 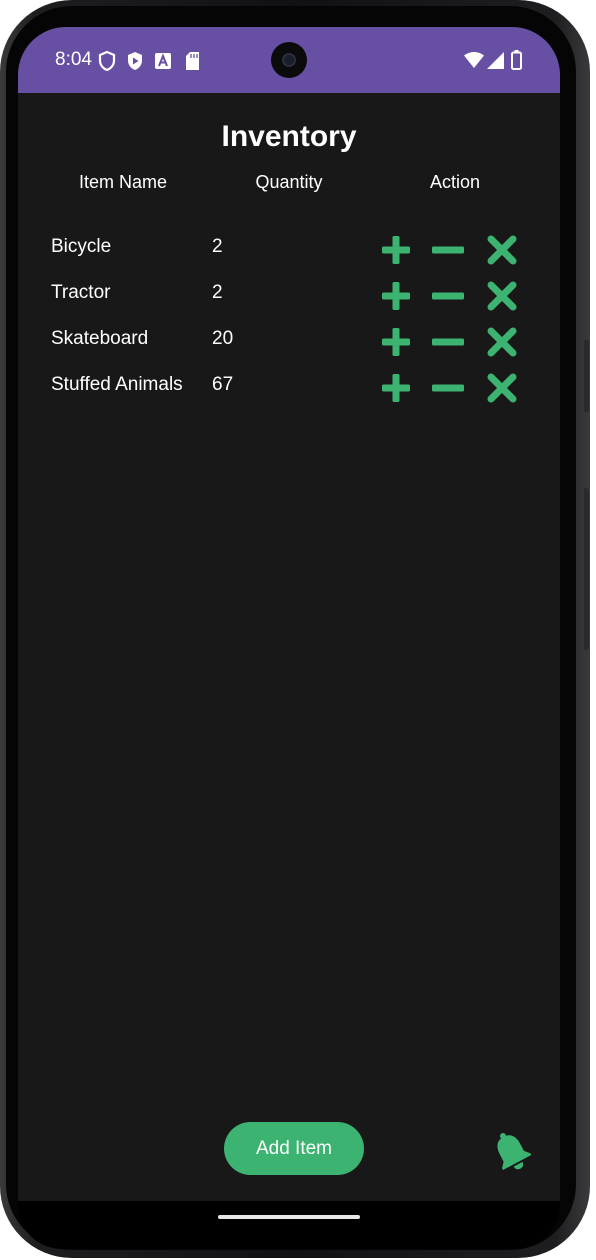 What do you see at coordinates (289, 395) in the screenshot?
I see `inventory-row: Stuffed Animals 67` at bounding box center [289, 395].